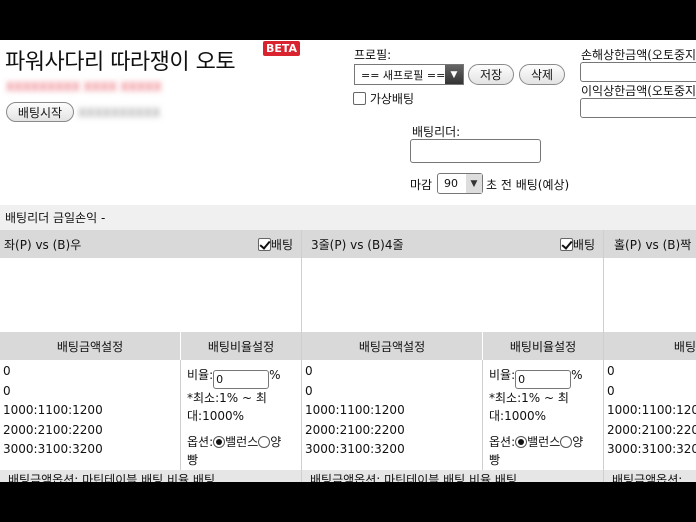  What do you see at coordinates (653, 244) in the screenshot?
I see `panel-title: 홀(P) vs (B)짝` at bounding box center [653, 244].